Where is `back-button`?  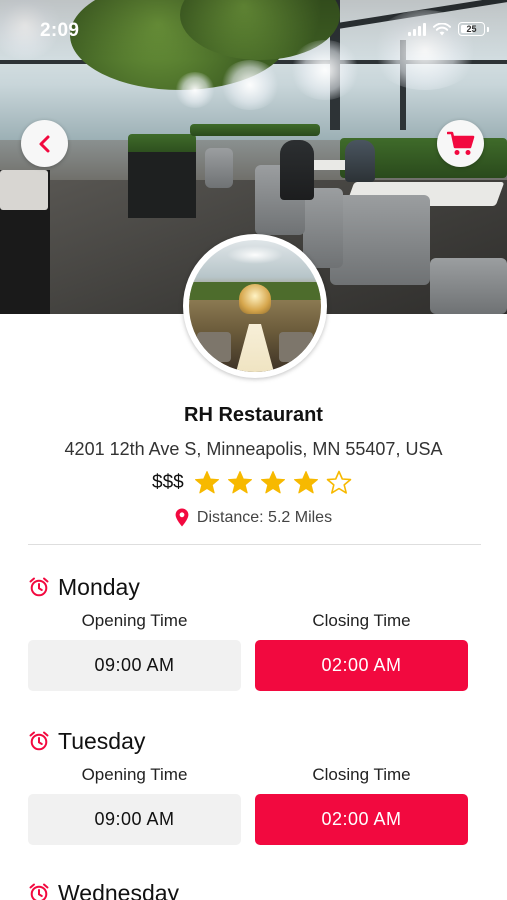
back-button is located at coordinates (44, 143).